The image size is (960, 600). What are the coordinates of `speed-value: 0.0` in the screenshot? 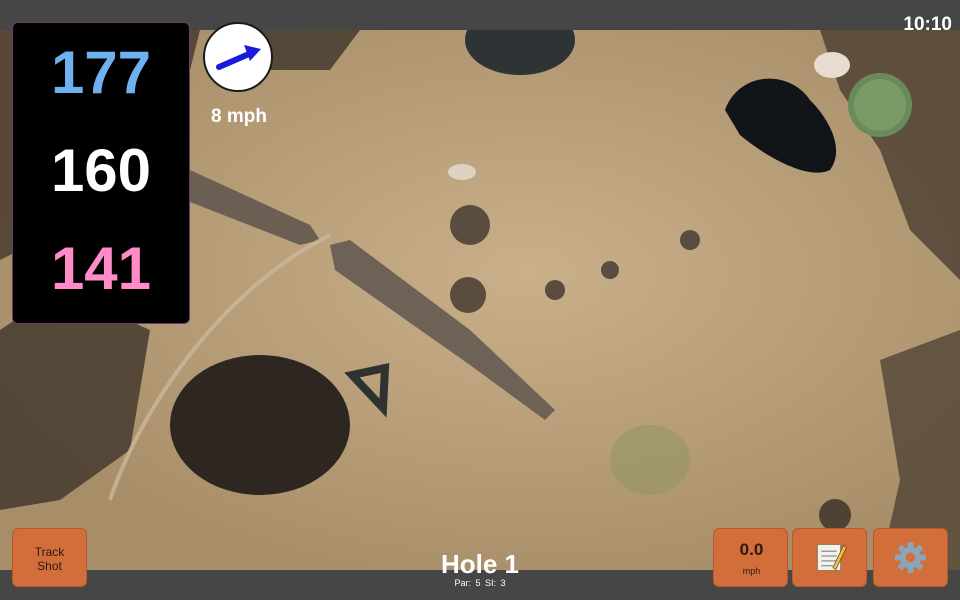 It's located at (751, 549).